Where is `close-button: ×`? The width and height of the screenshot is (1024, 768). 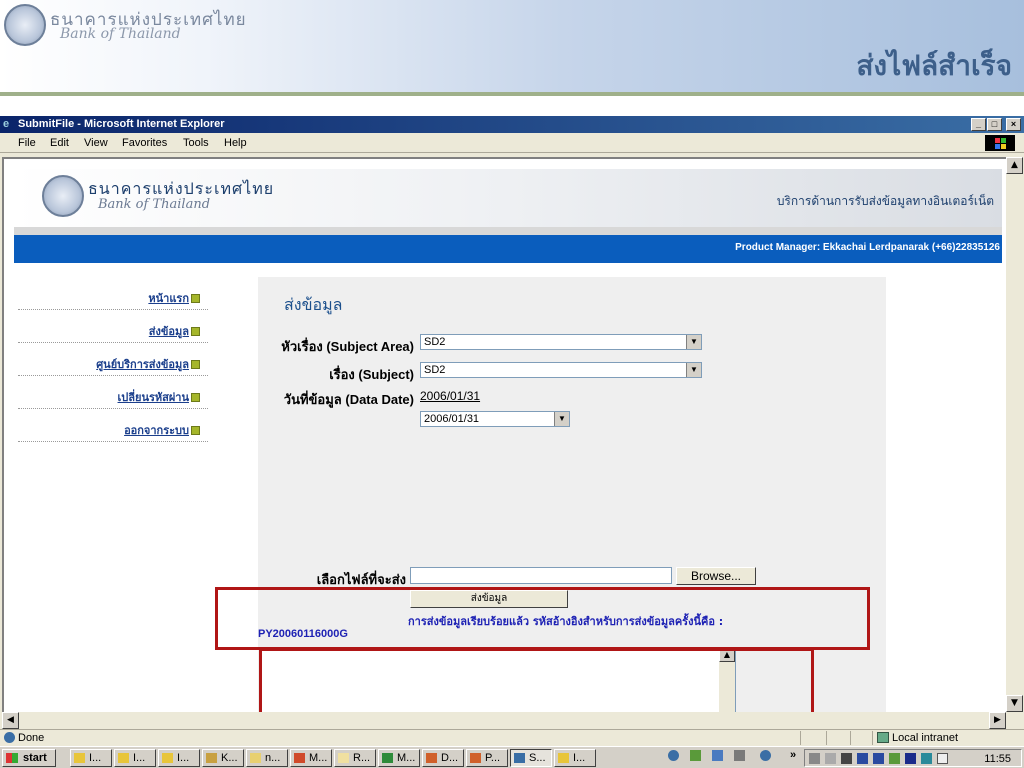
close-button: × is located at coordinates (1013, 124).